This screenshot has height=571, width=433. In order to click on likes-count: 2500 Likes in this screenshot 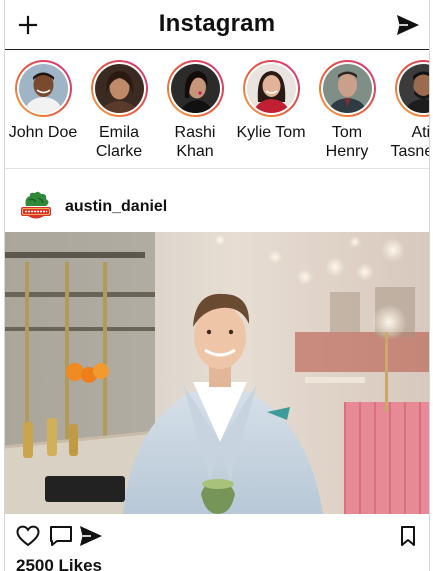, I will do `click(59, 563)`.